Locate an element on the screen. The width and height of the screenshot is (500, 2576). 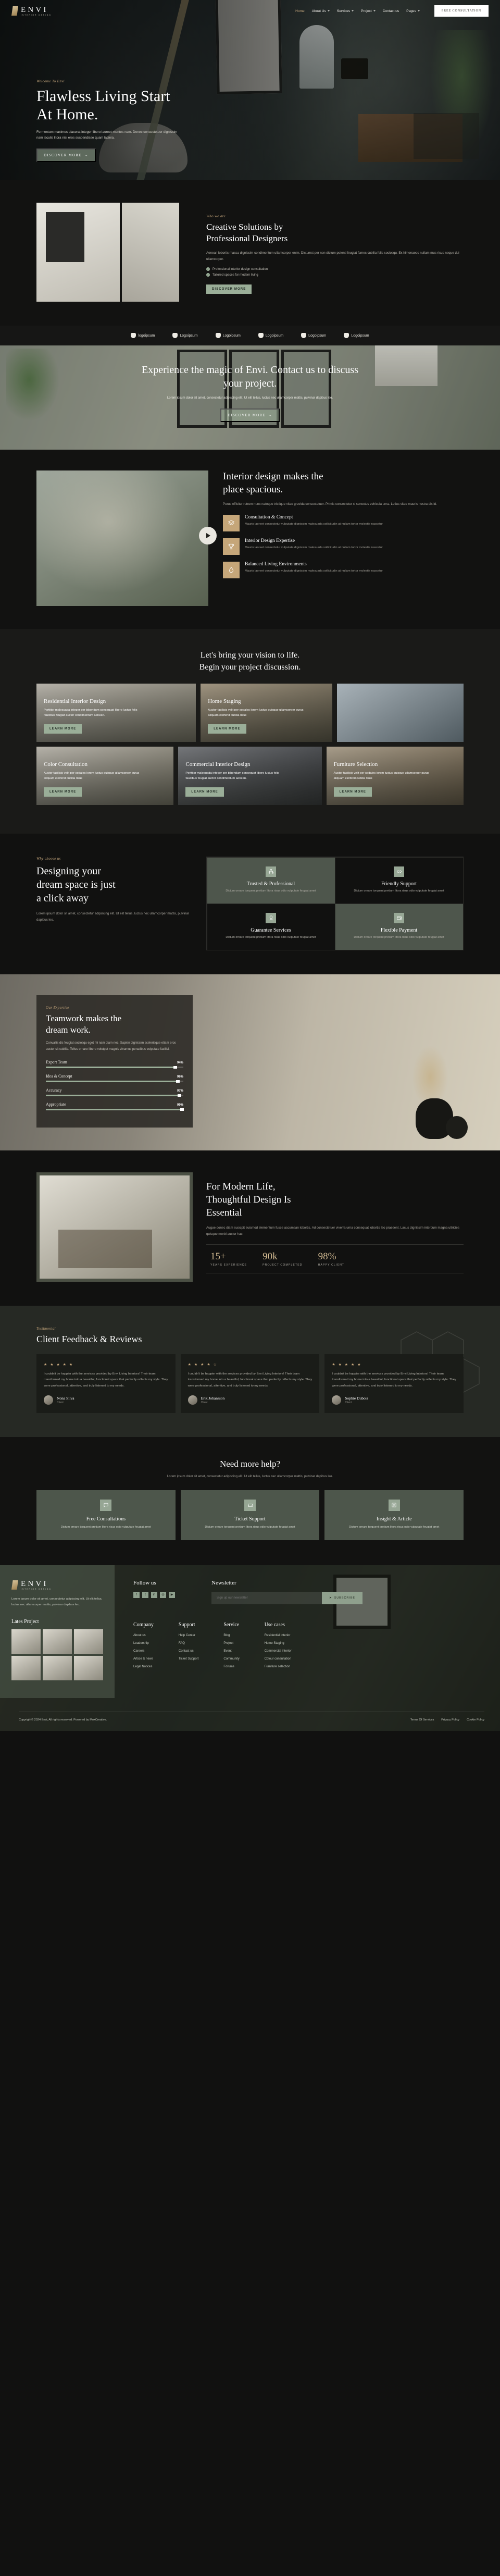
free-consultation-button: FREE CONSULTATION is located at coordinates (461, 11).